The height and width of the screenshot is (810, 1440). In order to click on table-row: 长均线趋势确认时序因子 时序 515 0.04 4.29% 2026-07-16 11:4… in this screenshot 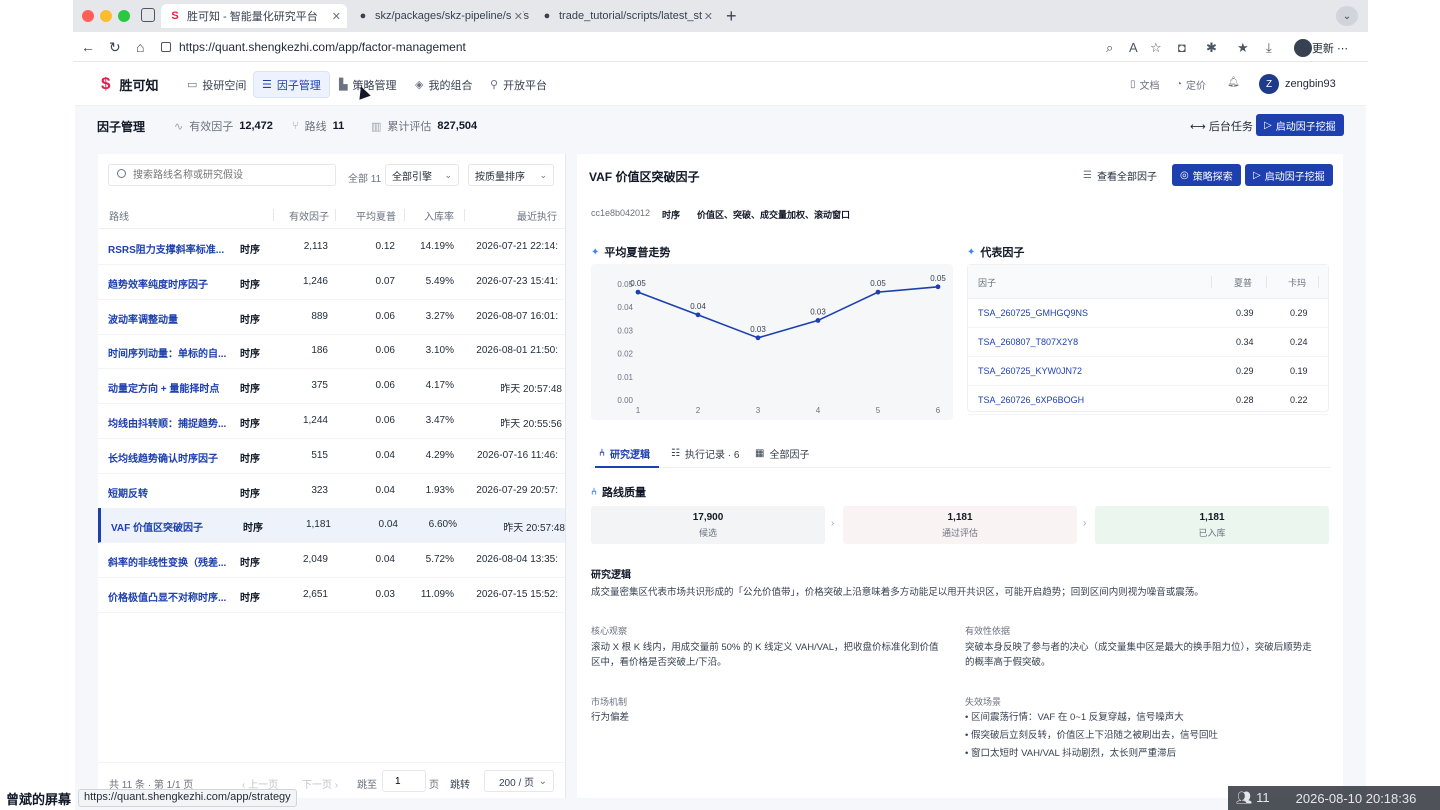, I will do `click(331, 456)`.